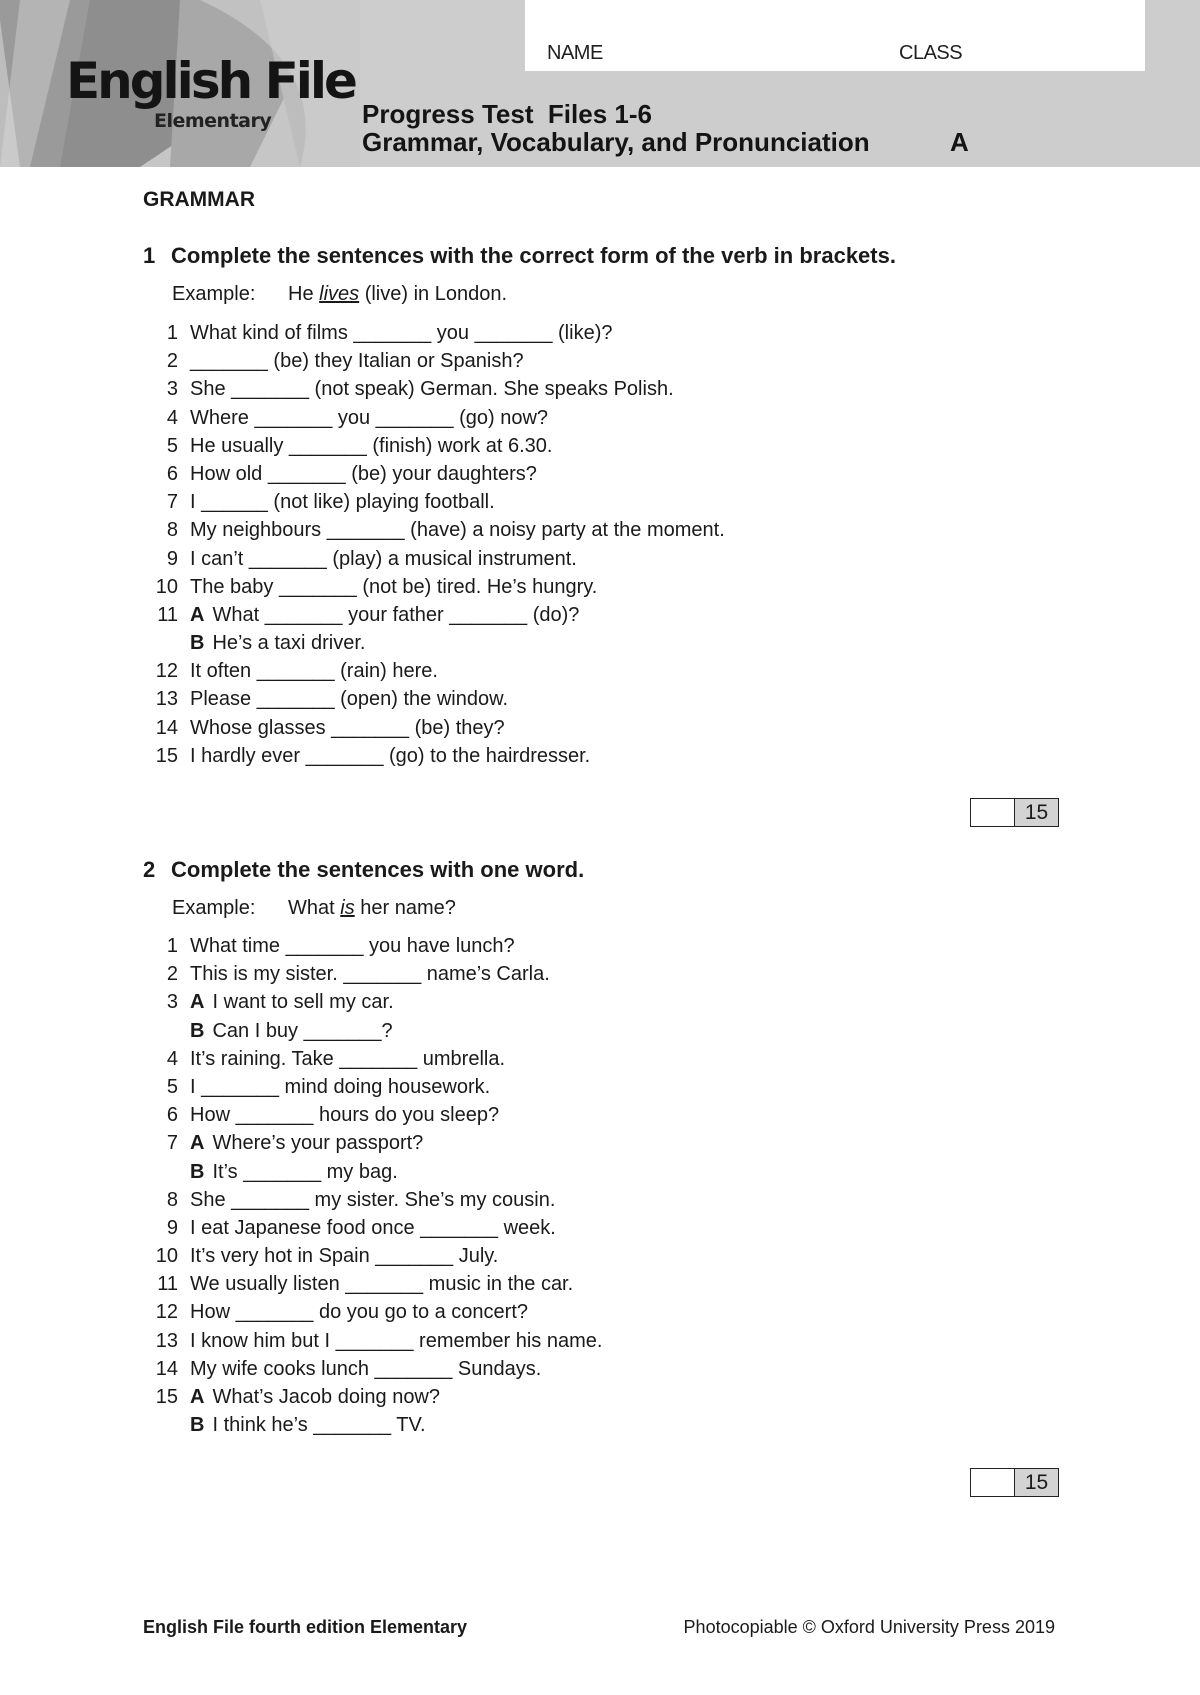 The image size is (1200, 1695). Describe the element at coordinates (372, 1200) in the screenshot. I see `question-text: She _______ my sister. She’s my cousin.` at that location.